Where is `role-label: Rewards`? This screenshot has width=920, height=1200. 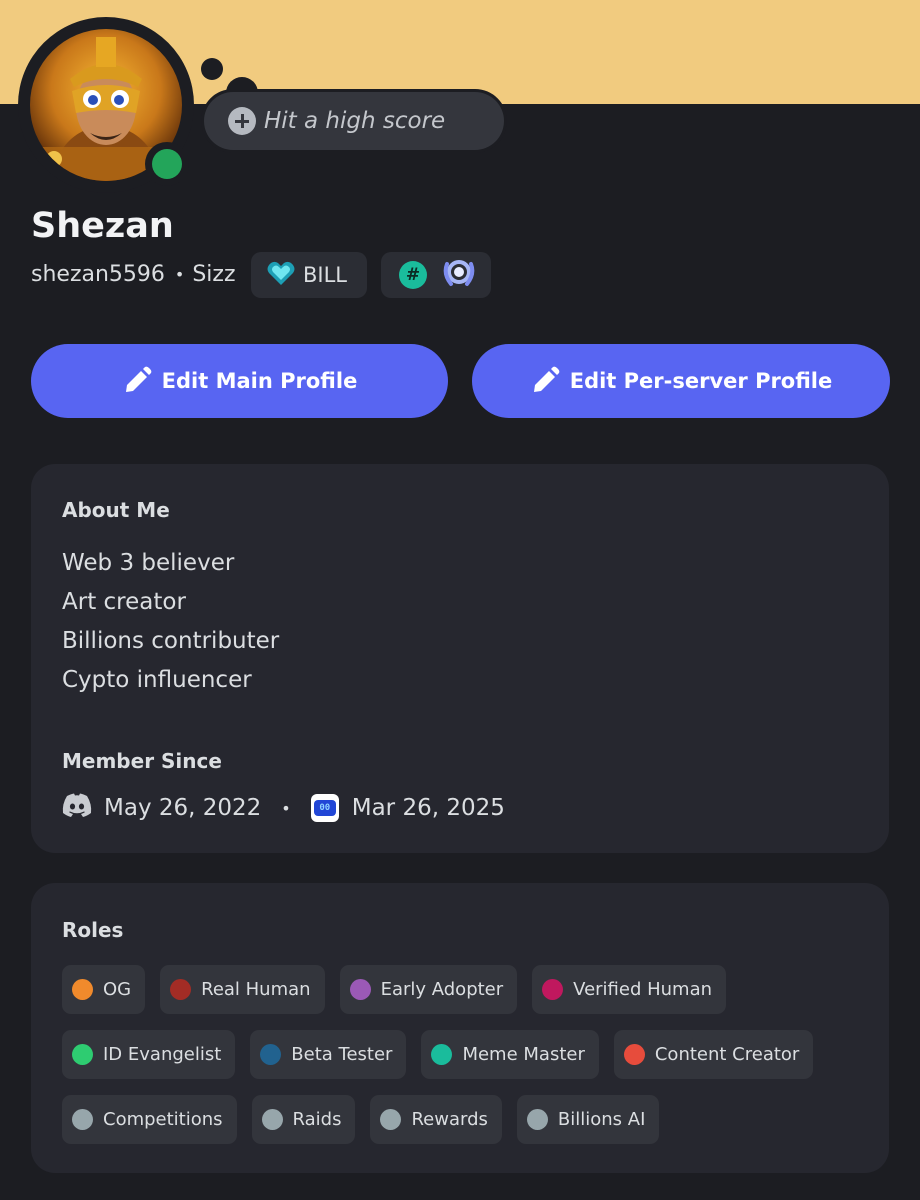 role-label: Rewards is located at coordinates (449, 1119).